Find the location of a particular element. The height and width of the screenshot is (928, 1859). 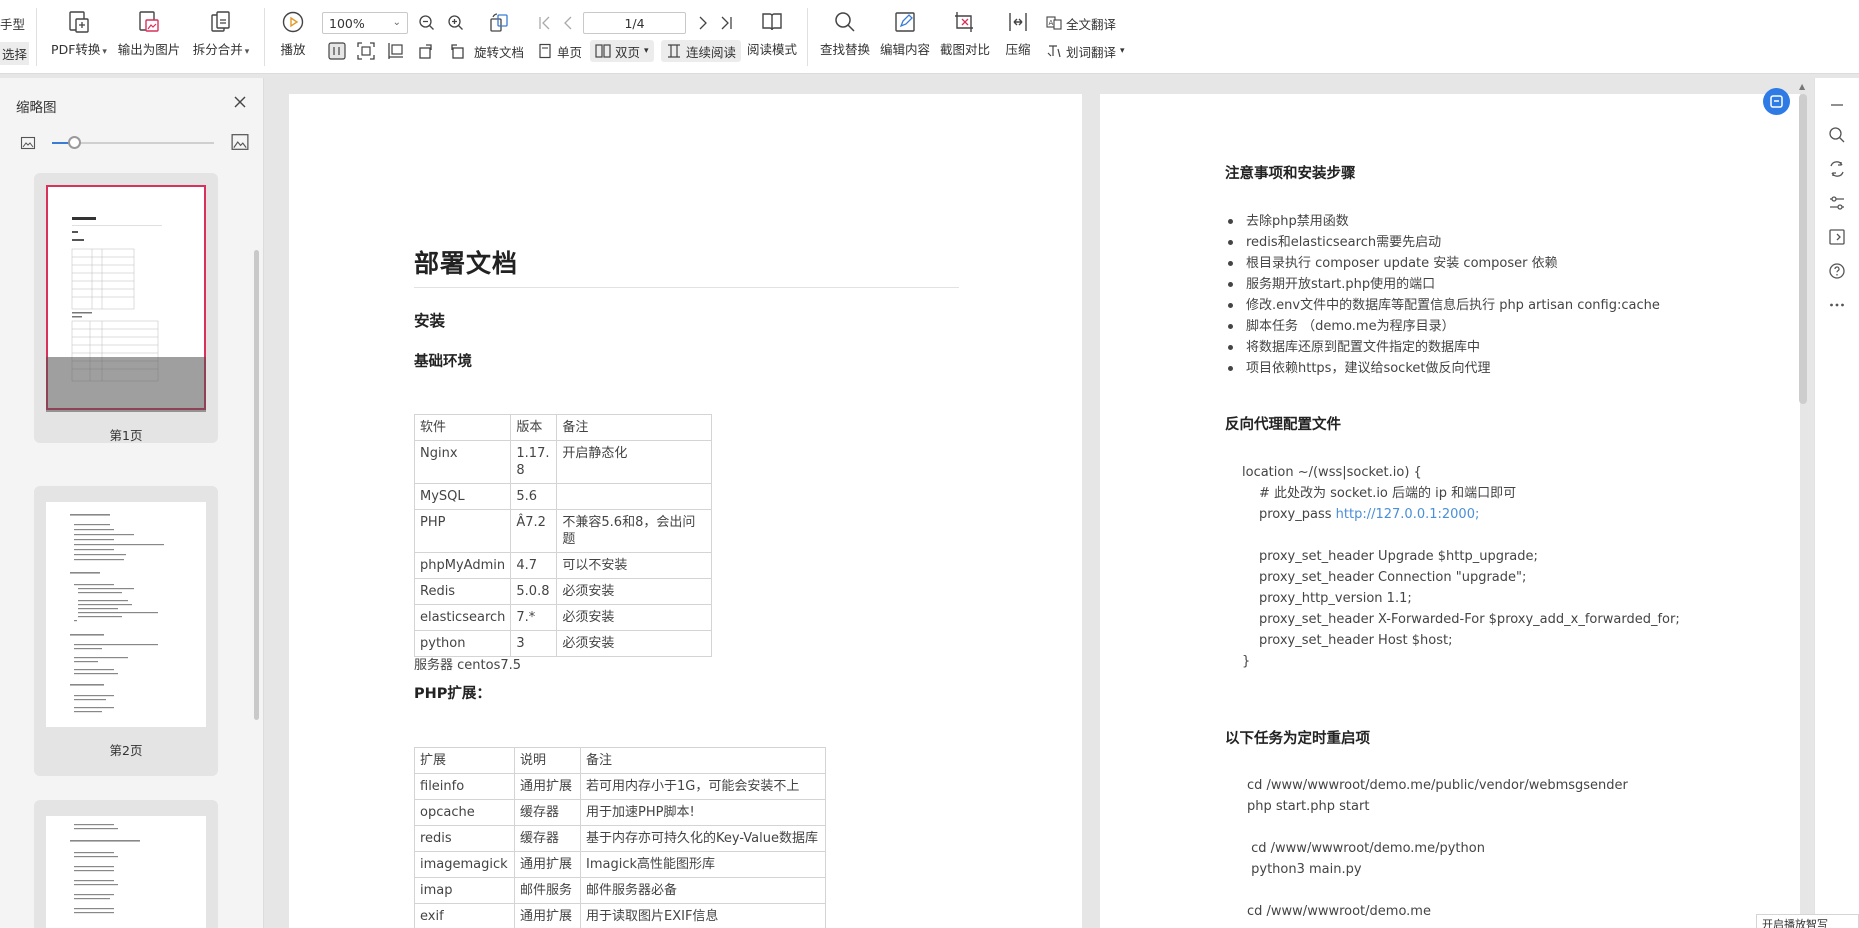

fit-page-icon is located at coordinates (366, 51).